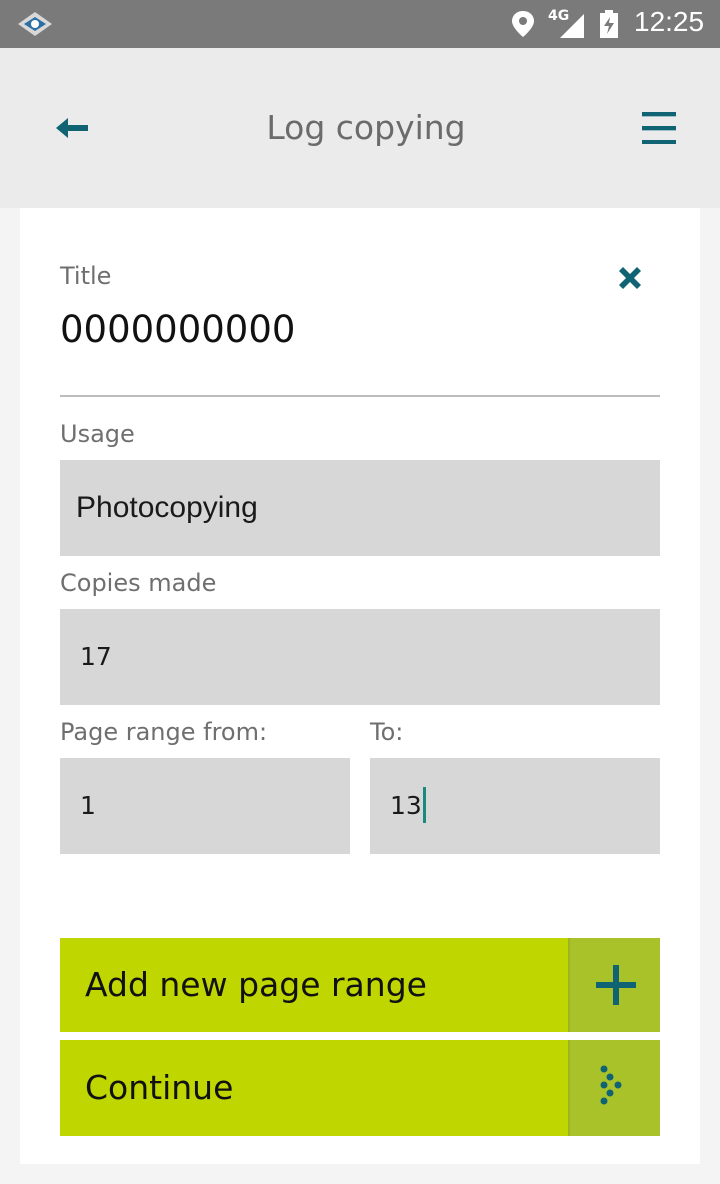  What do you see at coordinates (138, 583) in the screenshot?
I see `copies-made-label: Copies made` at bounding box center [138, 583].